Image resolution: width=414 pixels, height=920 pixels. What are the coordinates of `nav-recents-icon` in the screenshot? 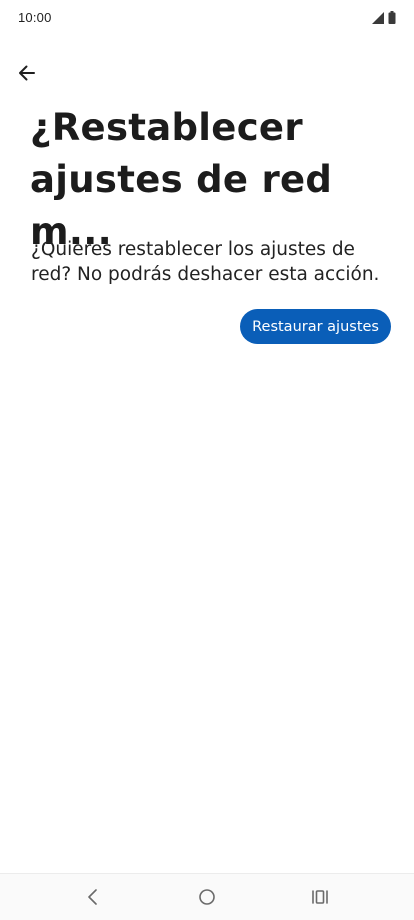 It's located at (320, 897).